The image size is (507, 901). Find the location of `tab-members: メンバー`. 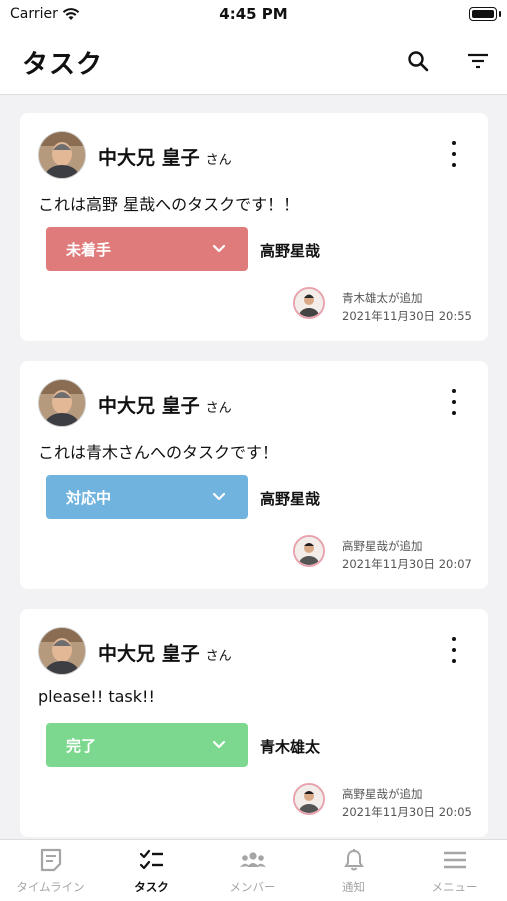

tab-members: メンバー is located at coordinates (252, 870).